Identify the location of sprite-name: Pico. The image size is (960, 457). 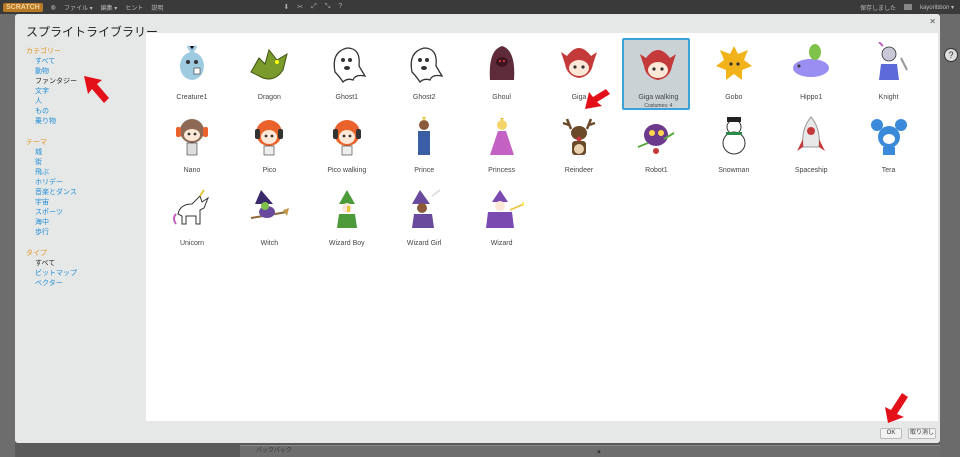
(269, 170).